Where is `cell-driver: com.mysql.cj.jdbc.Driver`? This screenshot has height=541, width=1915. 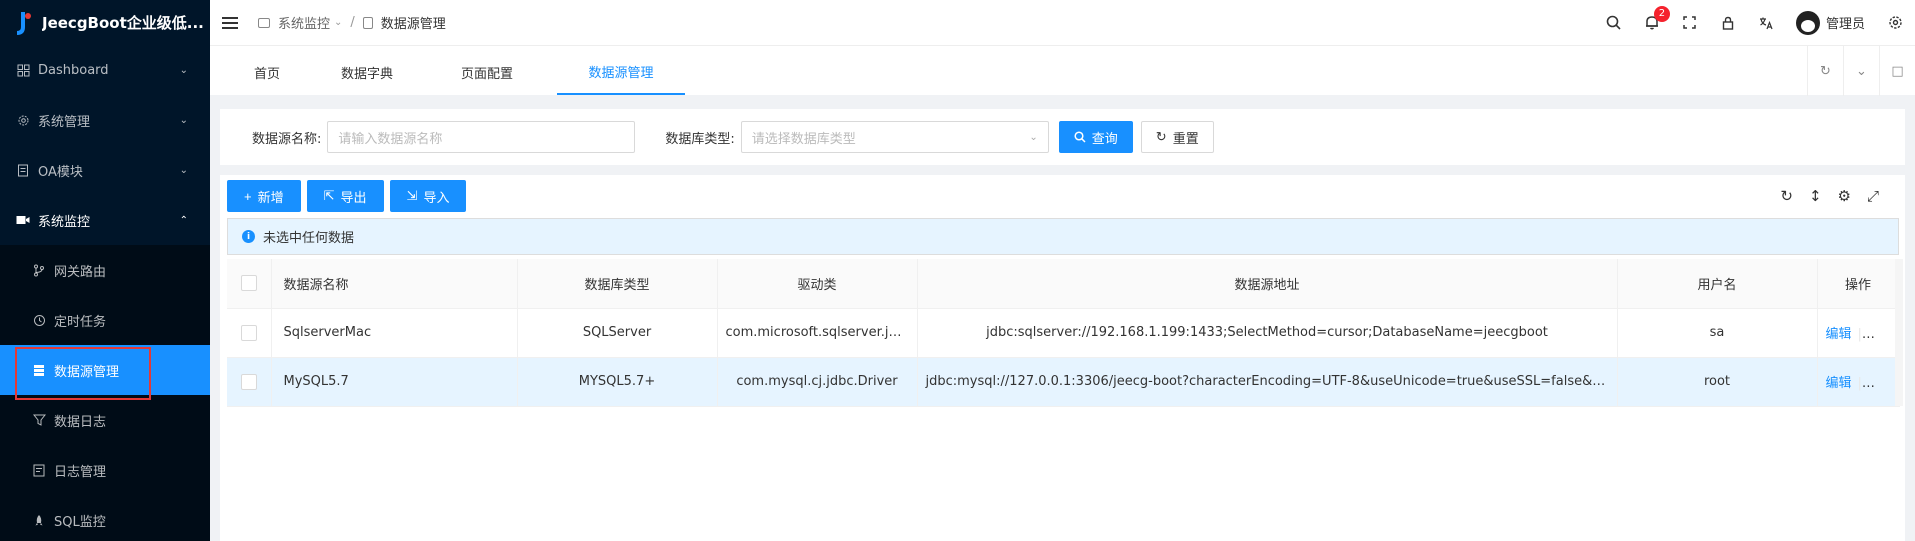
cell-driver: com.mysql.cj.jdbc.Driver is located at coordinates (817, 382).